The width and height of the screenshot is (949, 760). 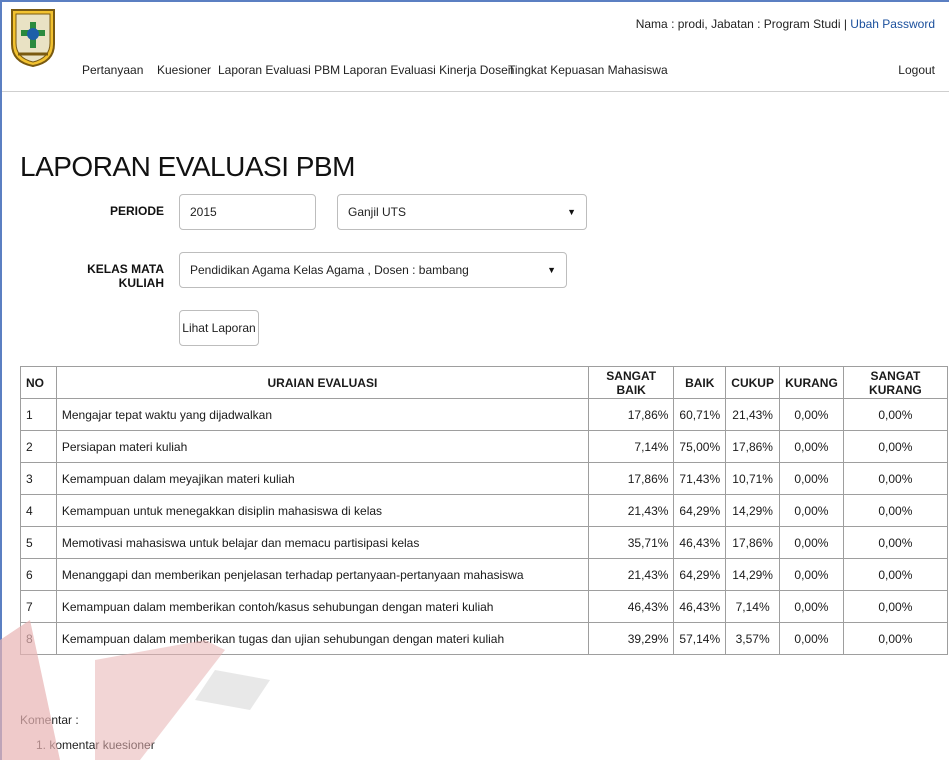 What do you see at coordinates (753, 606) in the screenshot?
I see `row-cukup: 7,14%` at bounding box center [753, 606].